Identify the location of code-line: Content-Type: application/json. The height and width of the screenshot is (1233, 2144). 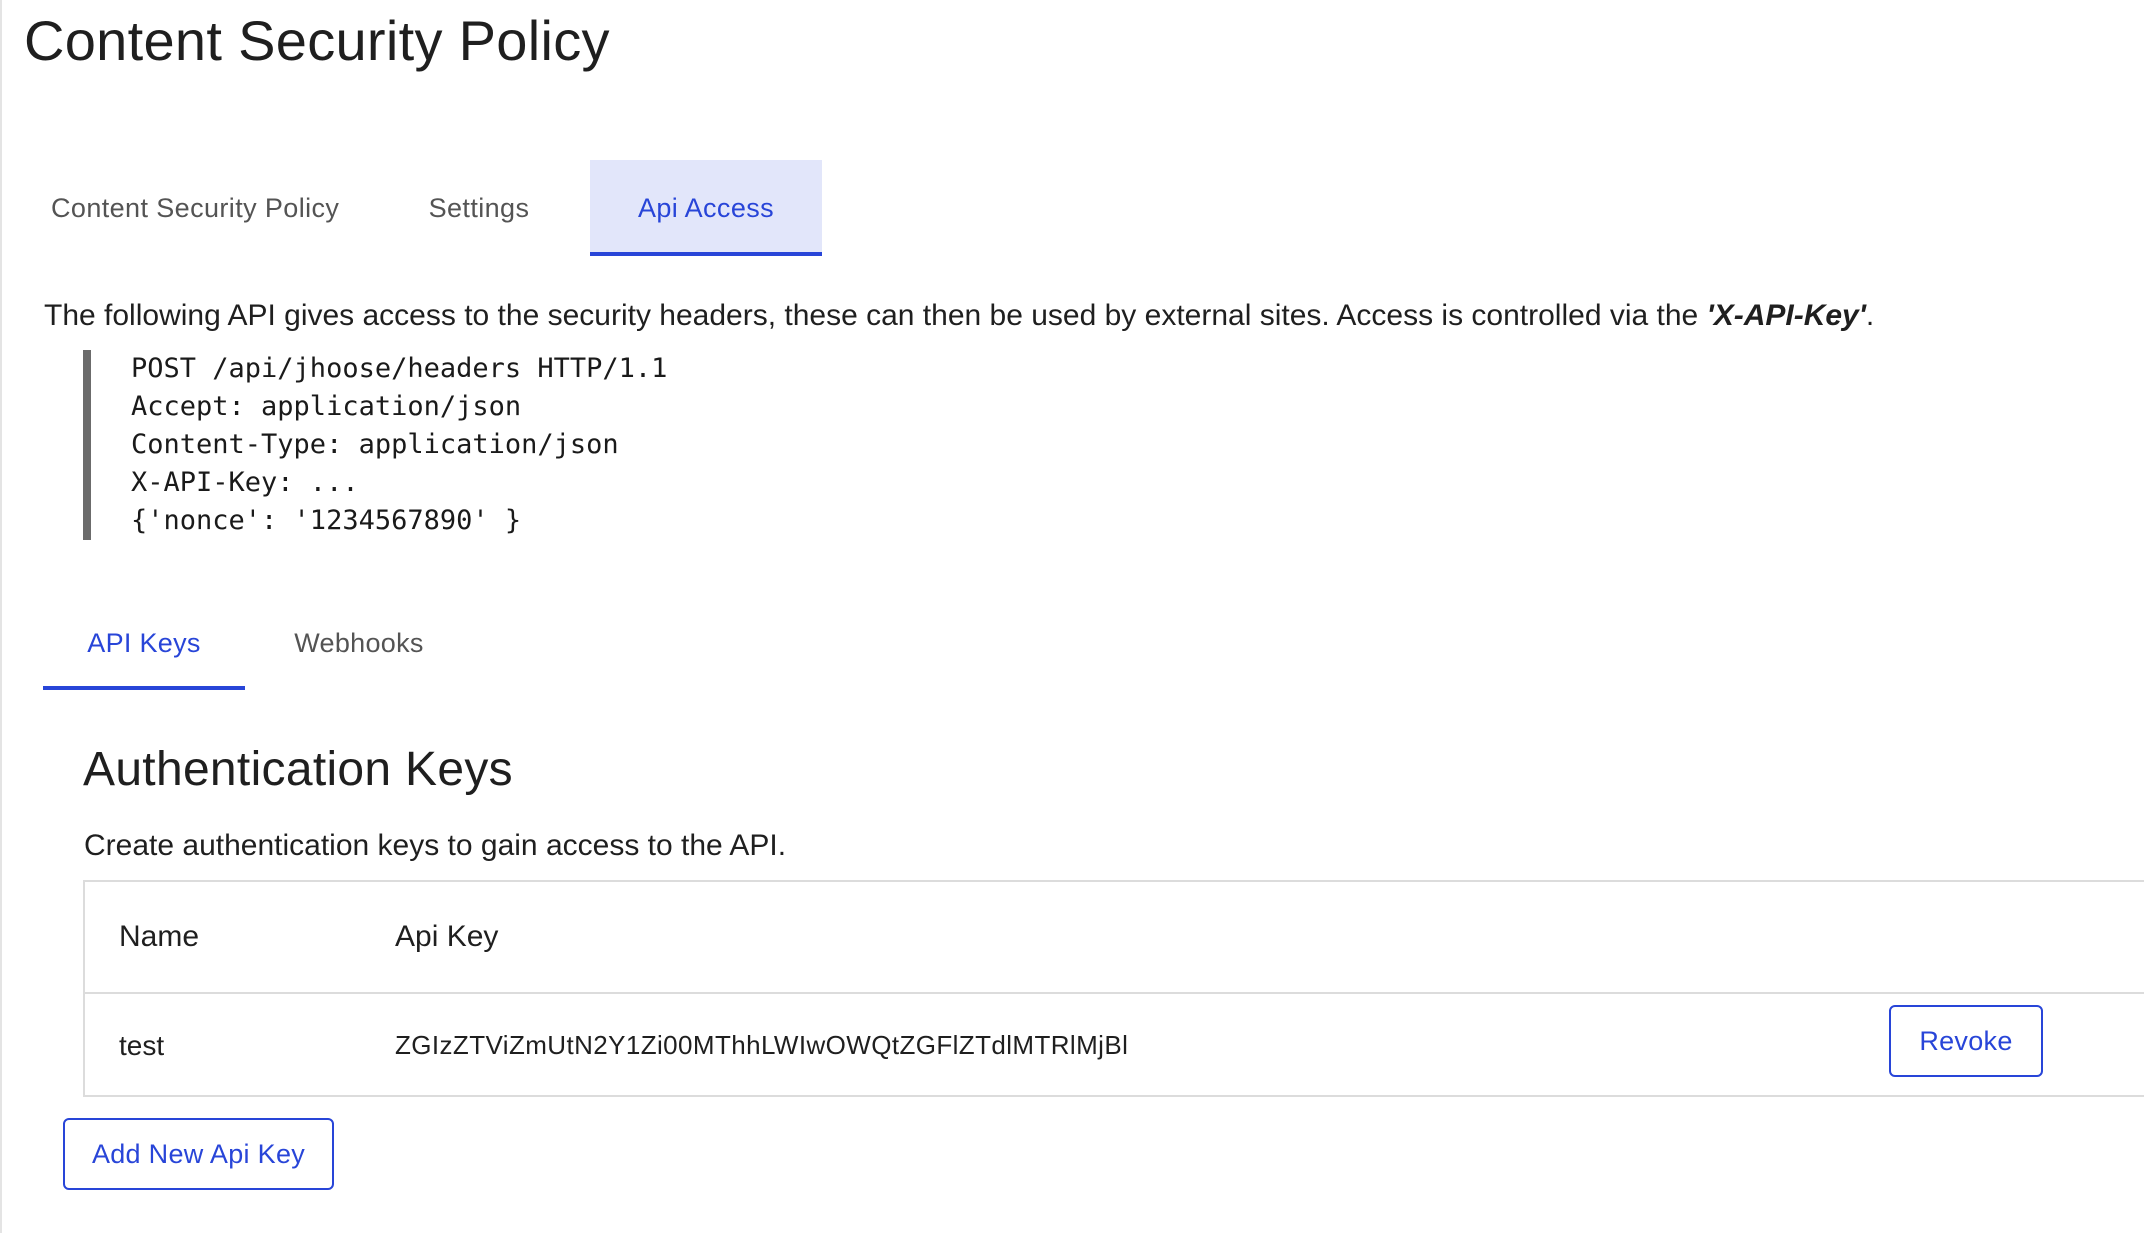
(375, 444).